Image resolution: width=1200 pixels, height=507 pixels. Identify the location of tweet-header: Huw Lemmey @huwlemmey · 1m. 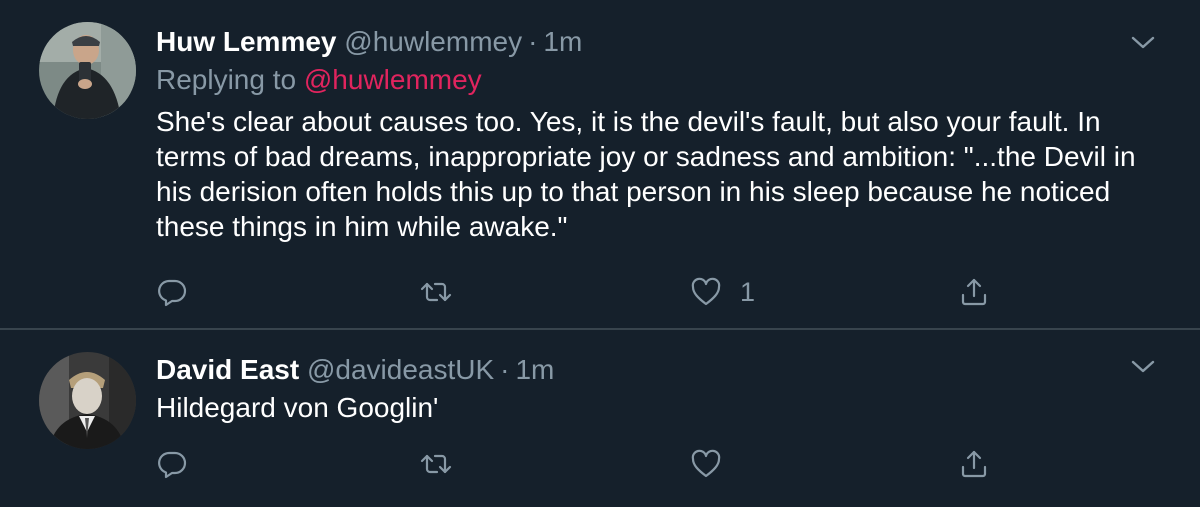
(369, 42).